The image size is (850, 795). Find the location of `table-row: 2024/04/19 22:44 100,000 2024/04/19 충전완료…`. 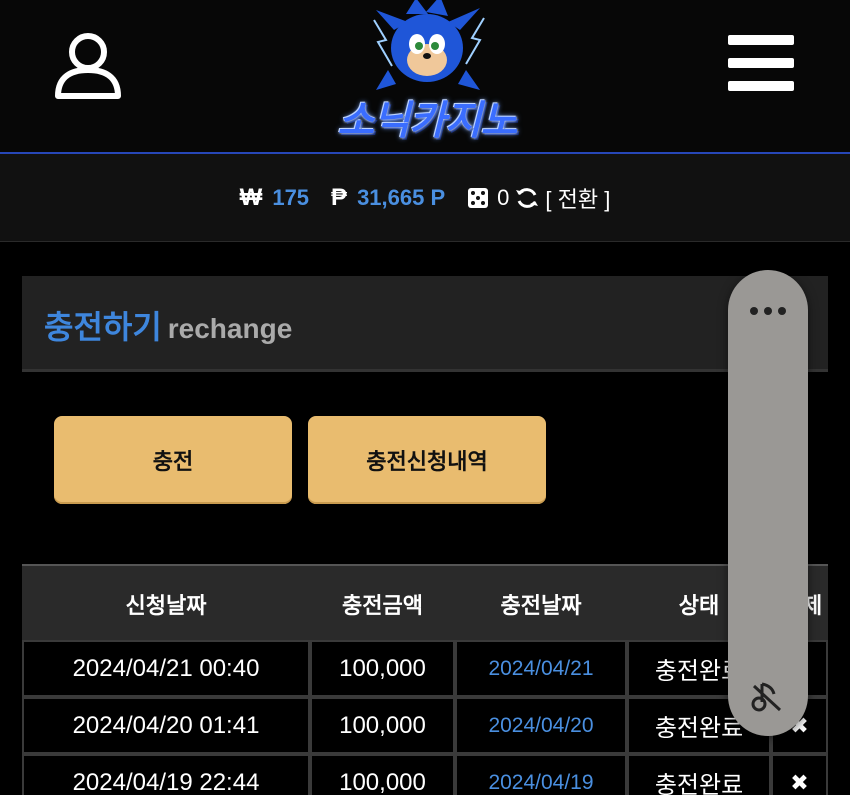

table-row: 2024/04/19 22:44 100,000 2024/04/19 충전완료… is located at coordinates (425, 774).